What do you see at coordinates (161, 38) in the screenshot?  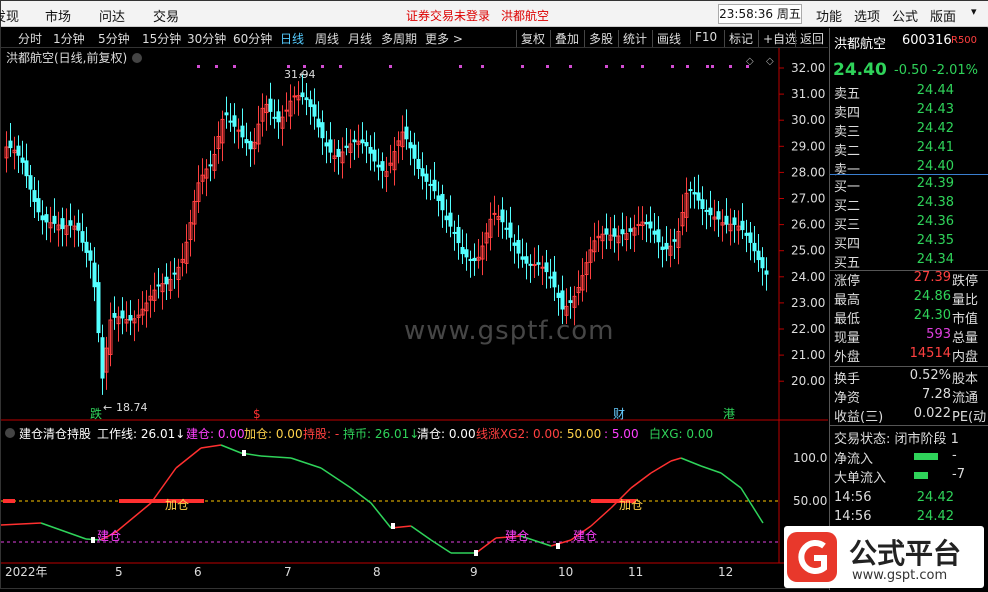 I see `tab-15min: 15分钟` at bounding box center [161, 38].